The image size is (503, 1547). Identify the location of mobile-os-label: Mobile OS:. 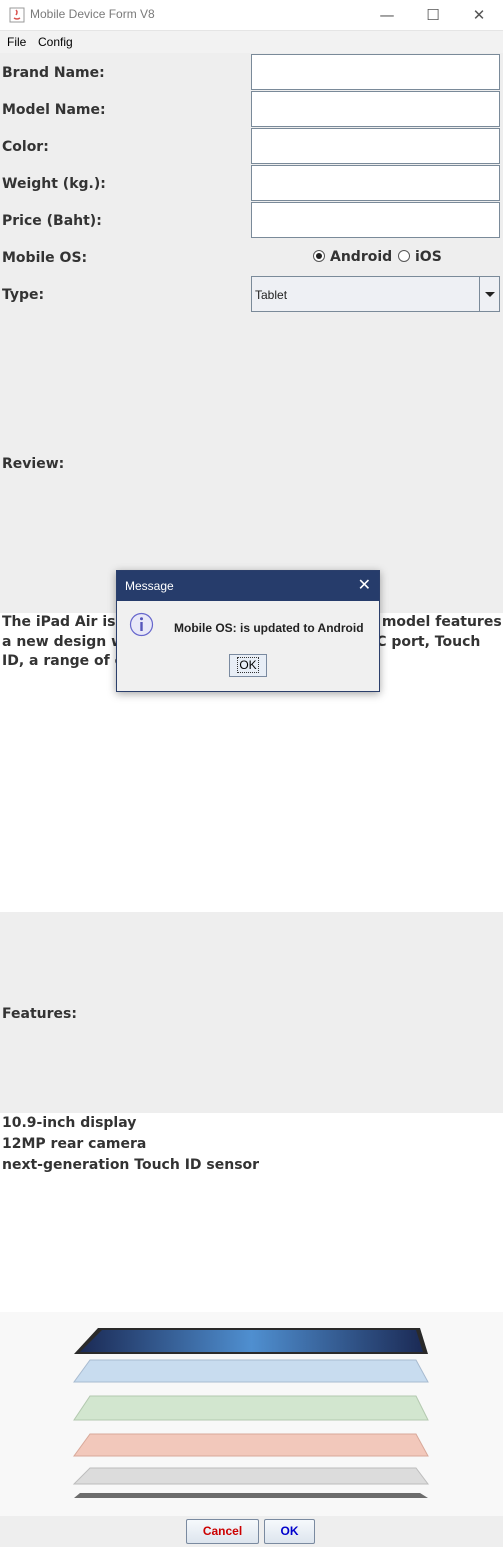
(45, 258).